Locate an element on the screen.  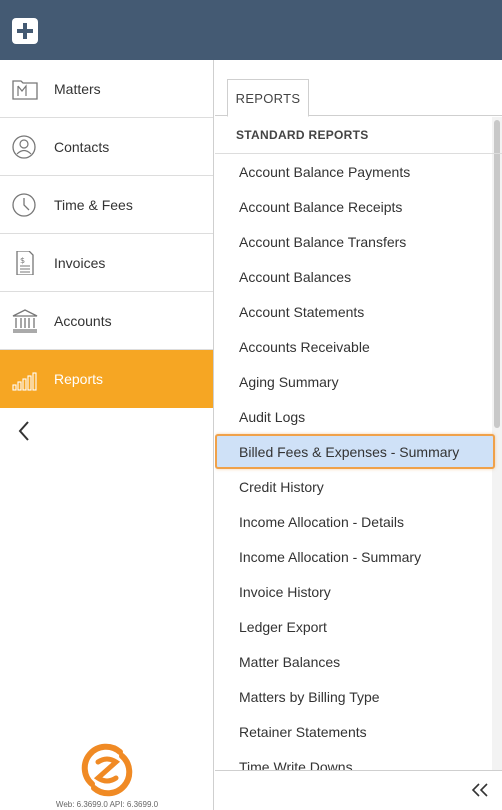
sidebar-item-label: Invoices is located at coordinates (80, 262).